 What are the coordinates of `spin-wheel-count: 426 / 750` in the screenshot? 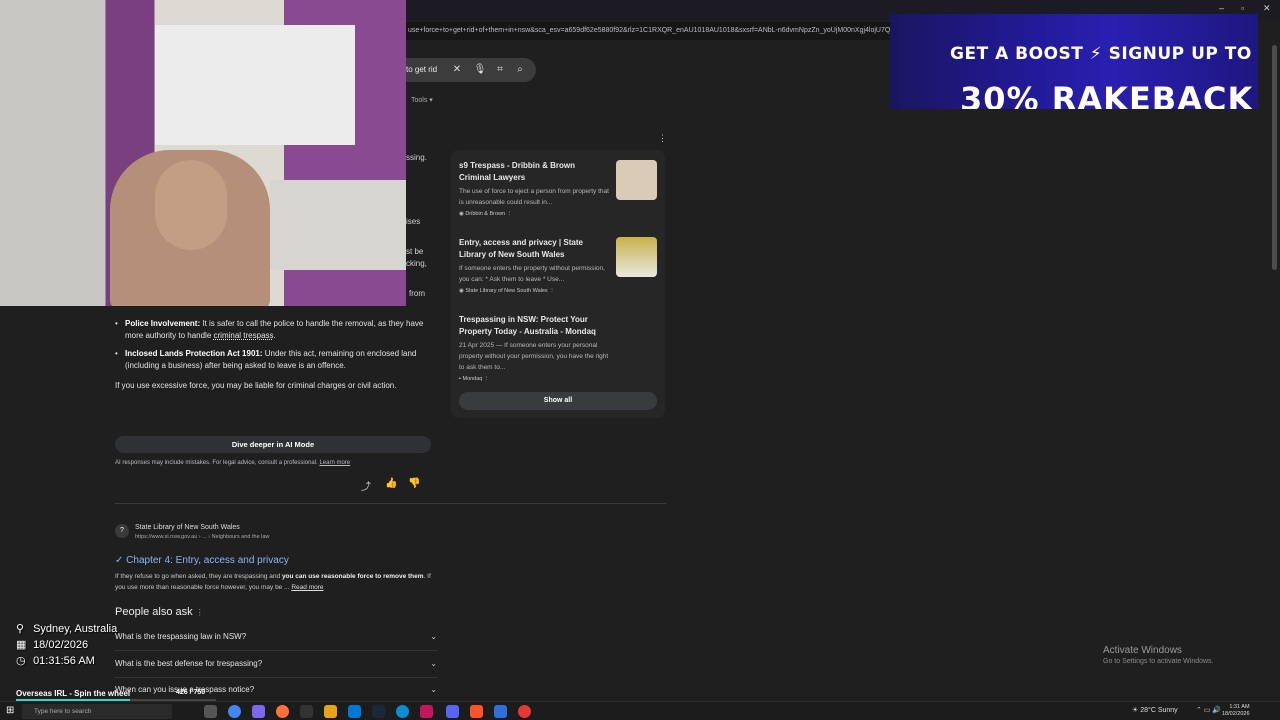 It's located at (191, 692).